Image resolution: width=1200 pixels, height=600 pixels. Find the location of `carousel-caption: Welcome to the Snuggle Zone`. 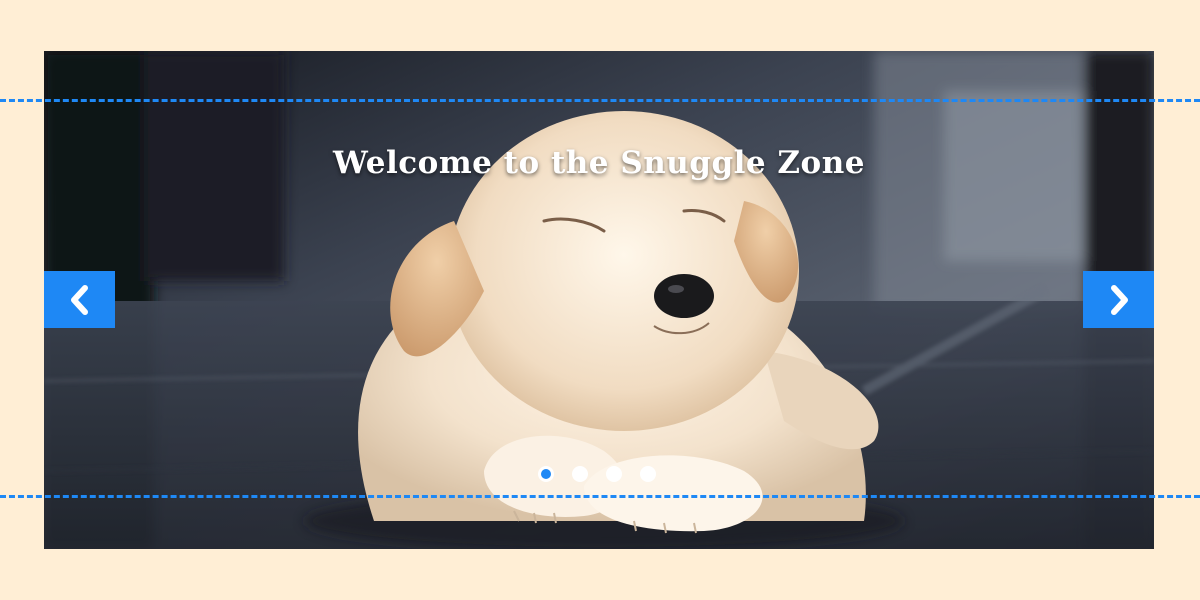

carousel-caption: Welcome to the Snuggle Zone is located at coordinates (599, 163).